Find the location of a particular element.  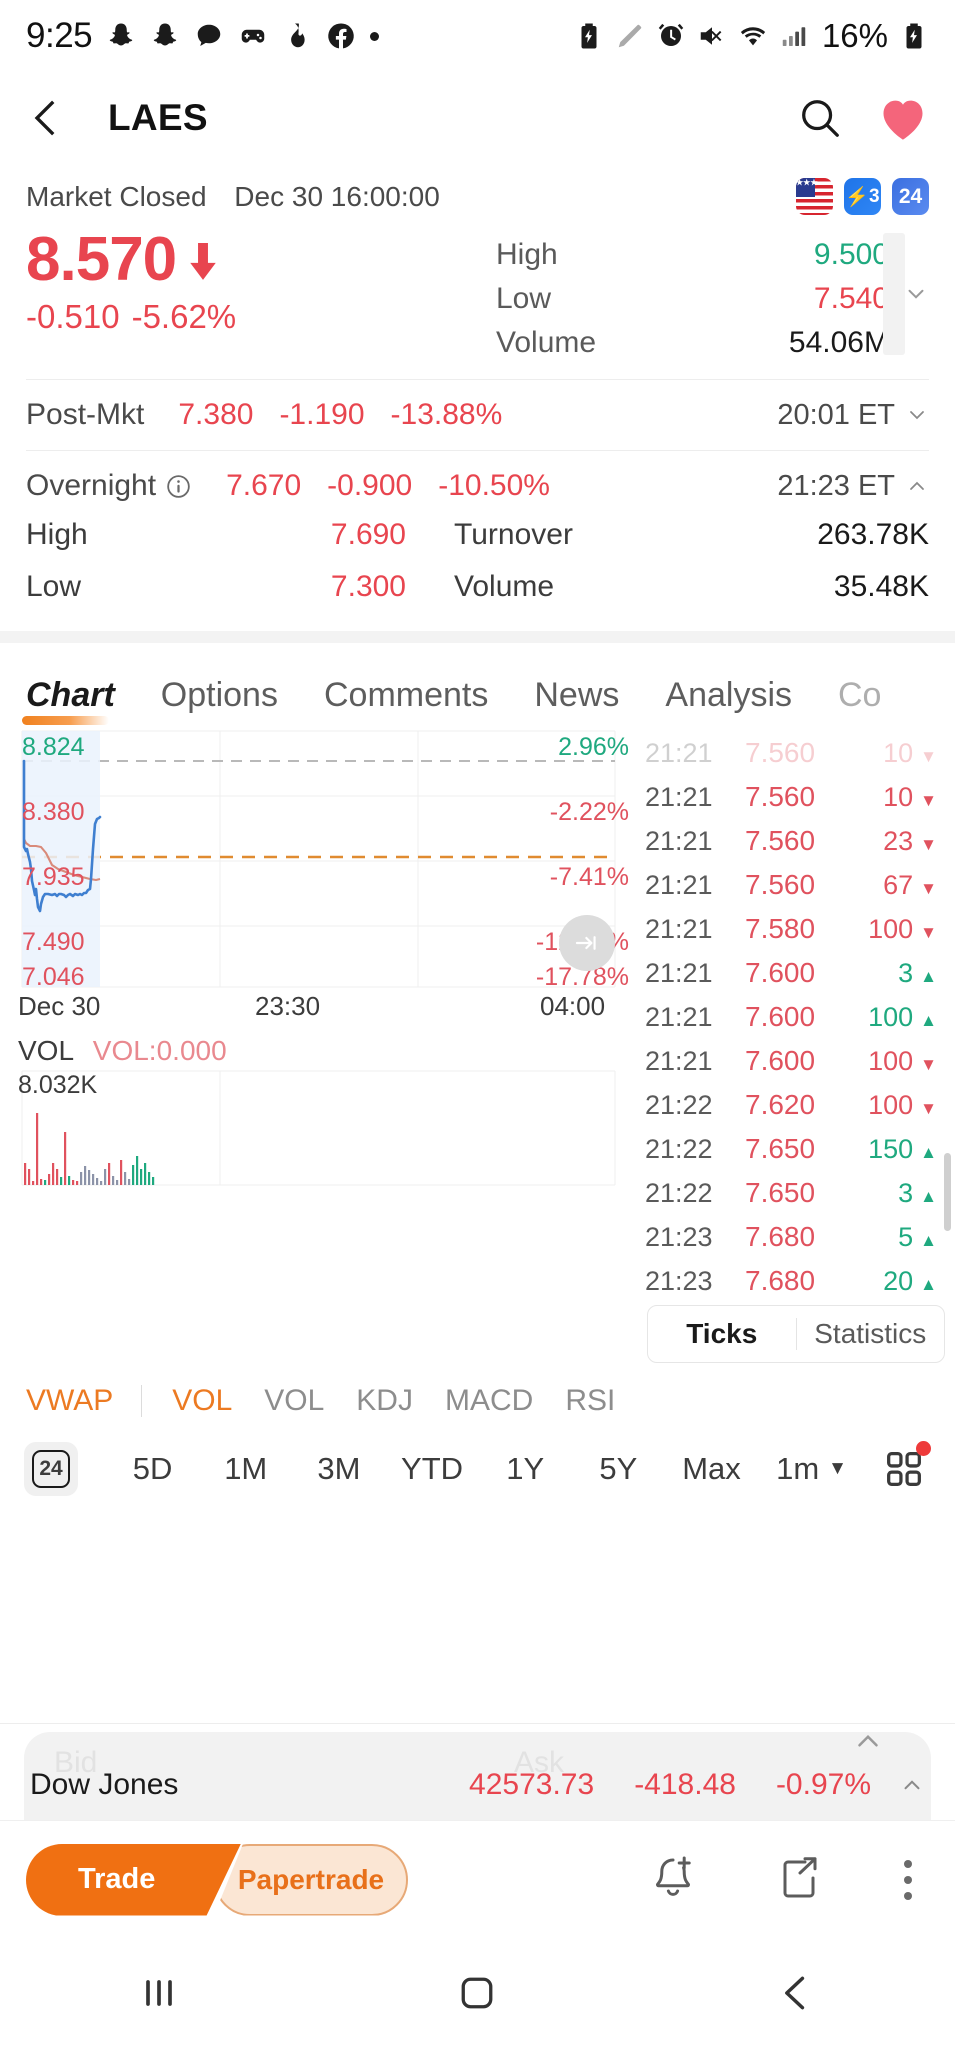

share-icon is located at coordinates (799, 1880).